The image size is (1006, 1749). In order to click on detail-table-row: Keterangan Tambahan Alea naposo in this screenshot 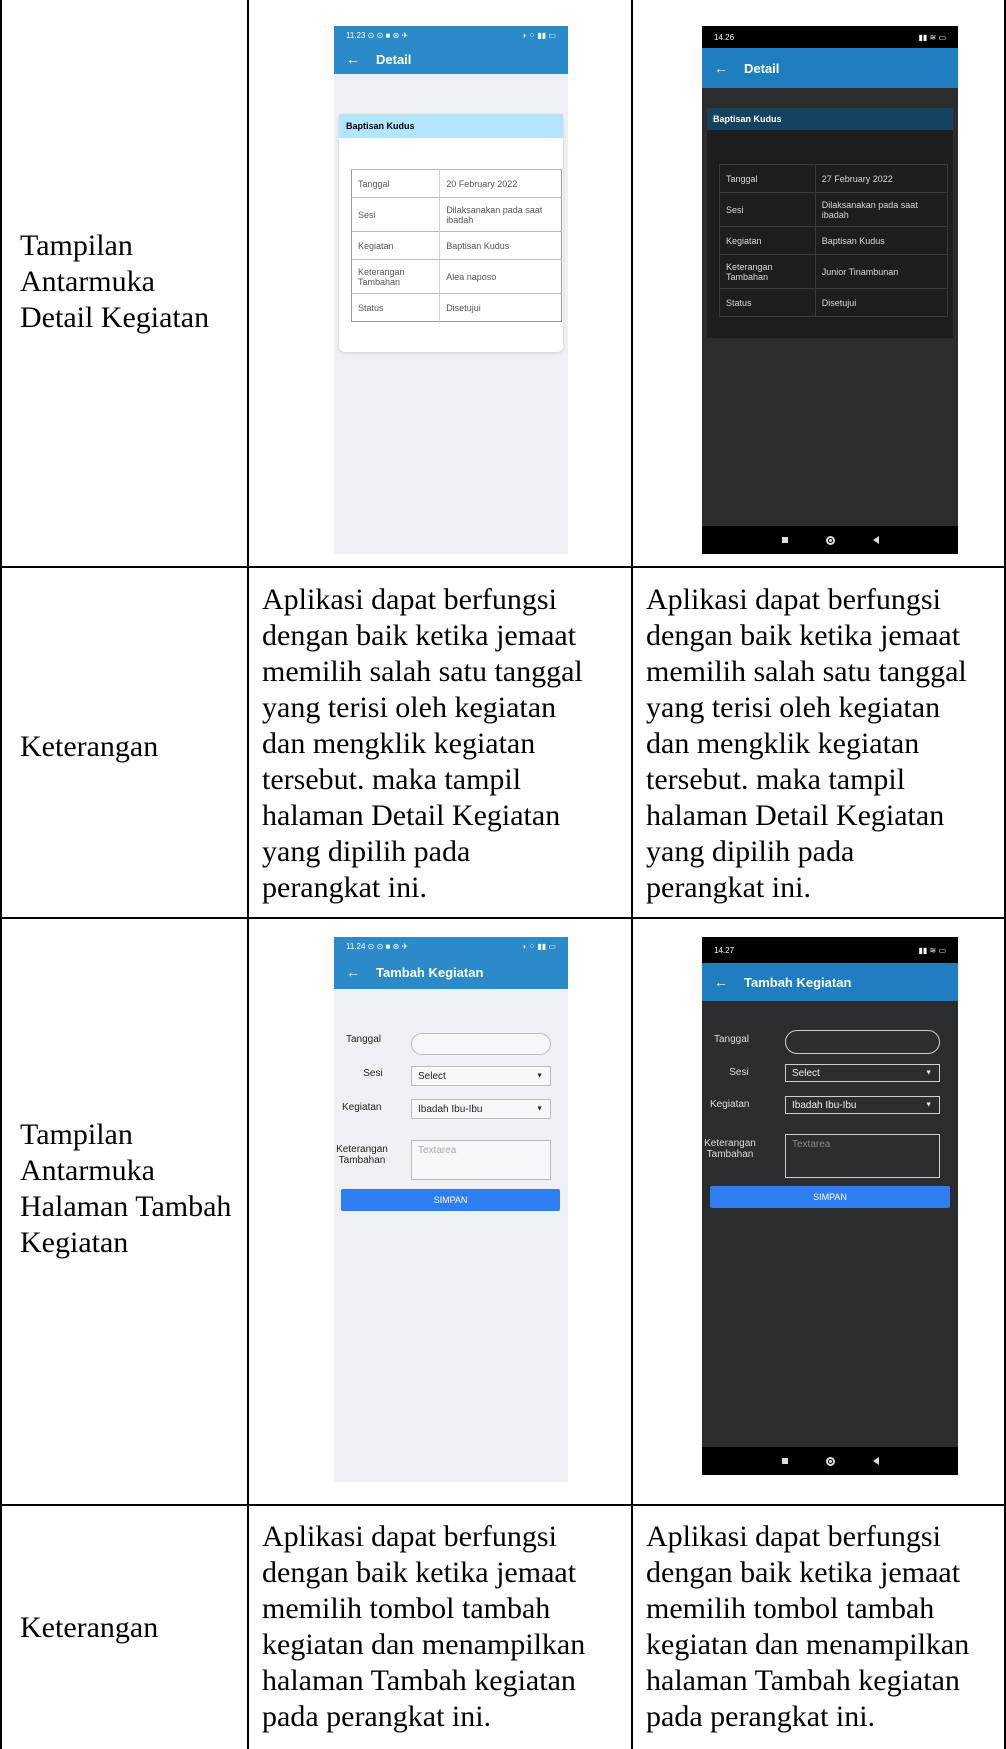, I will do `click(456, 276)`.